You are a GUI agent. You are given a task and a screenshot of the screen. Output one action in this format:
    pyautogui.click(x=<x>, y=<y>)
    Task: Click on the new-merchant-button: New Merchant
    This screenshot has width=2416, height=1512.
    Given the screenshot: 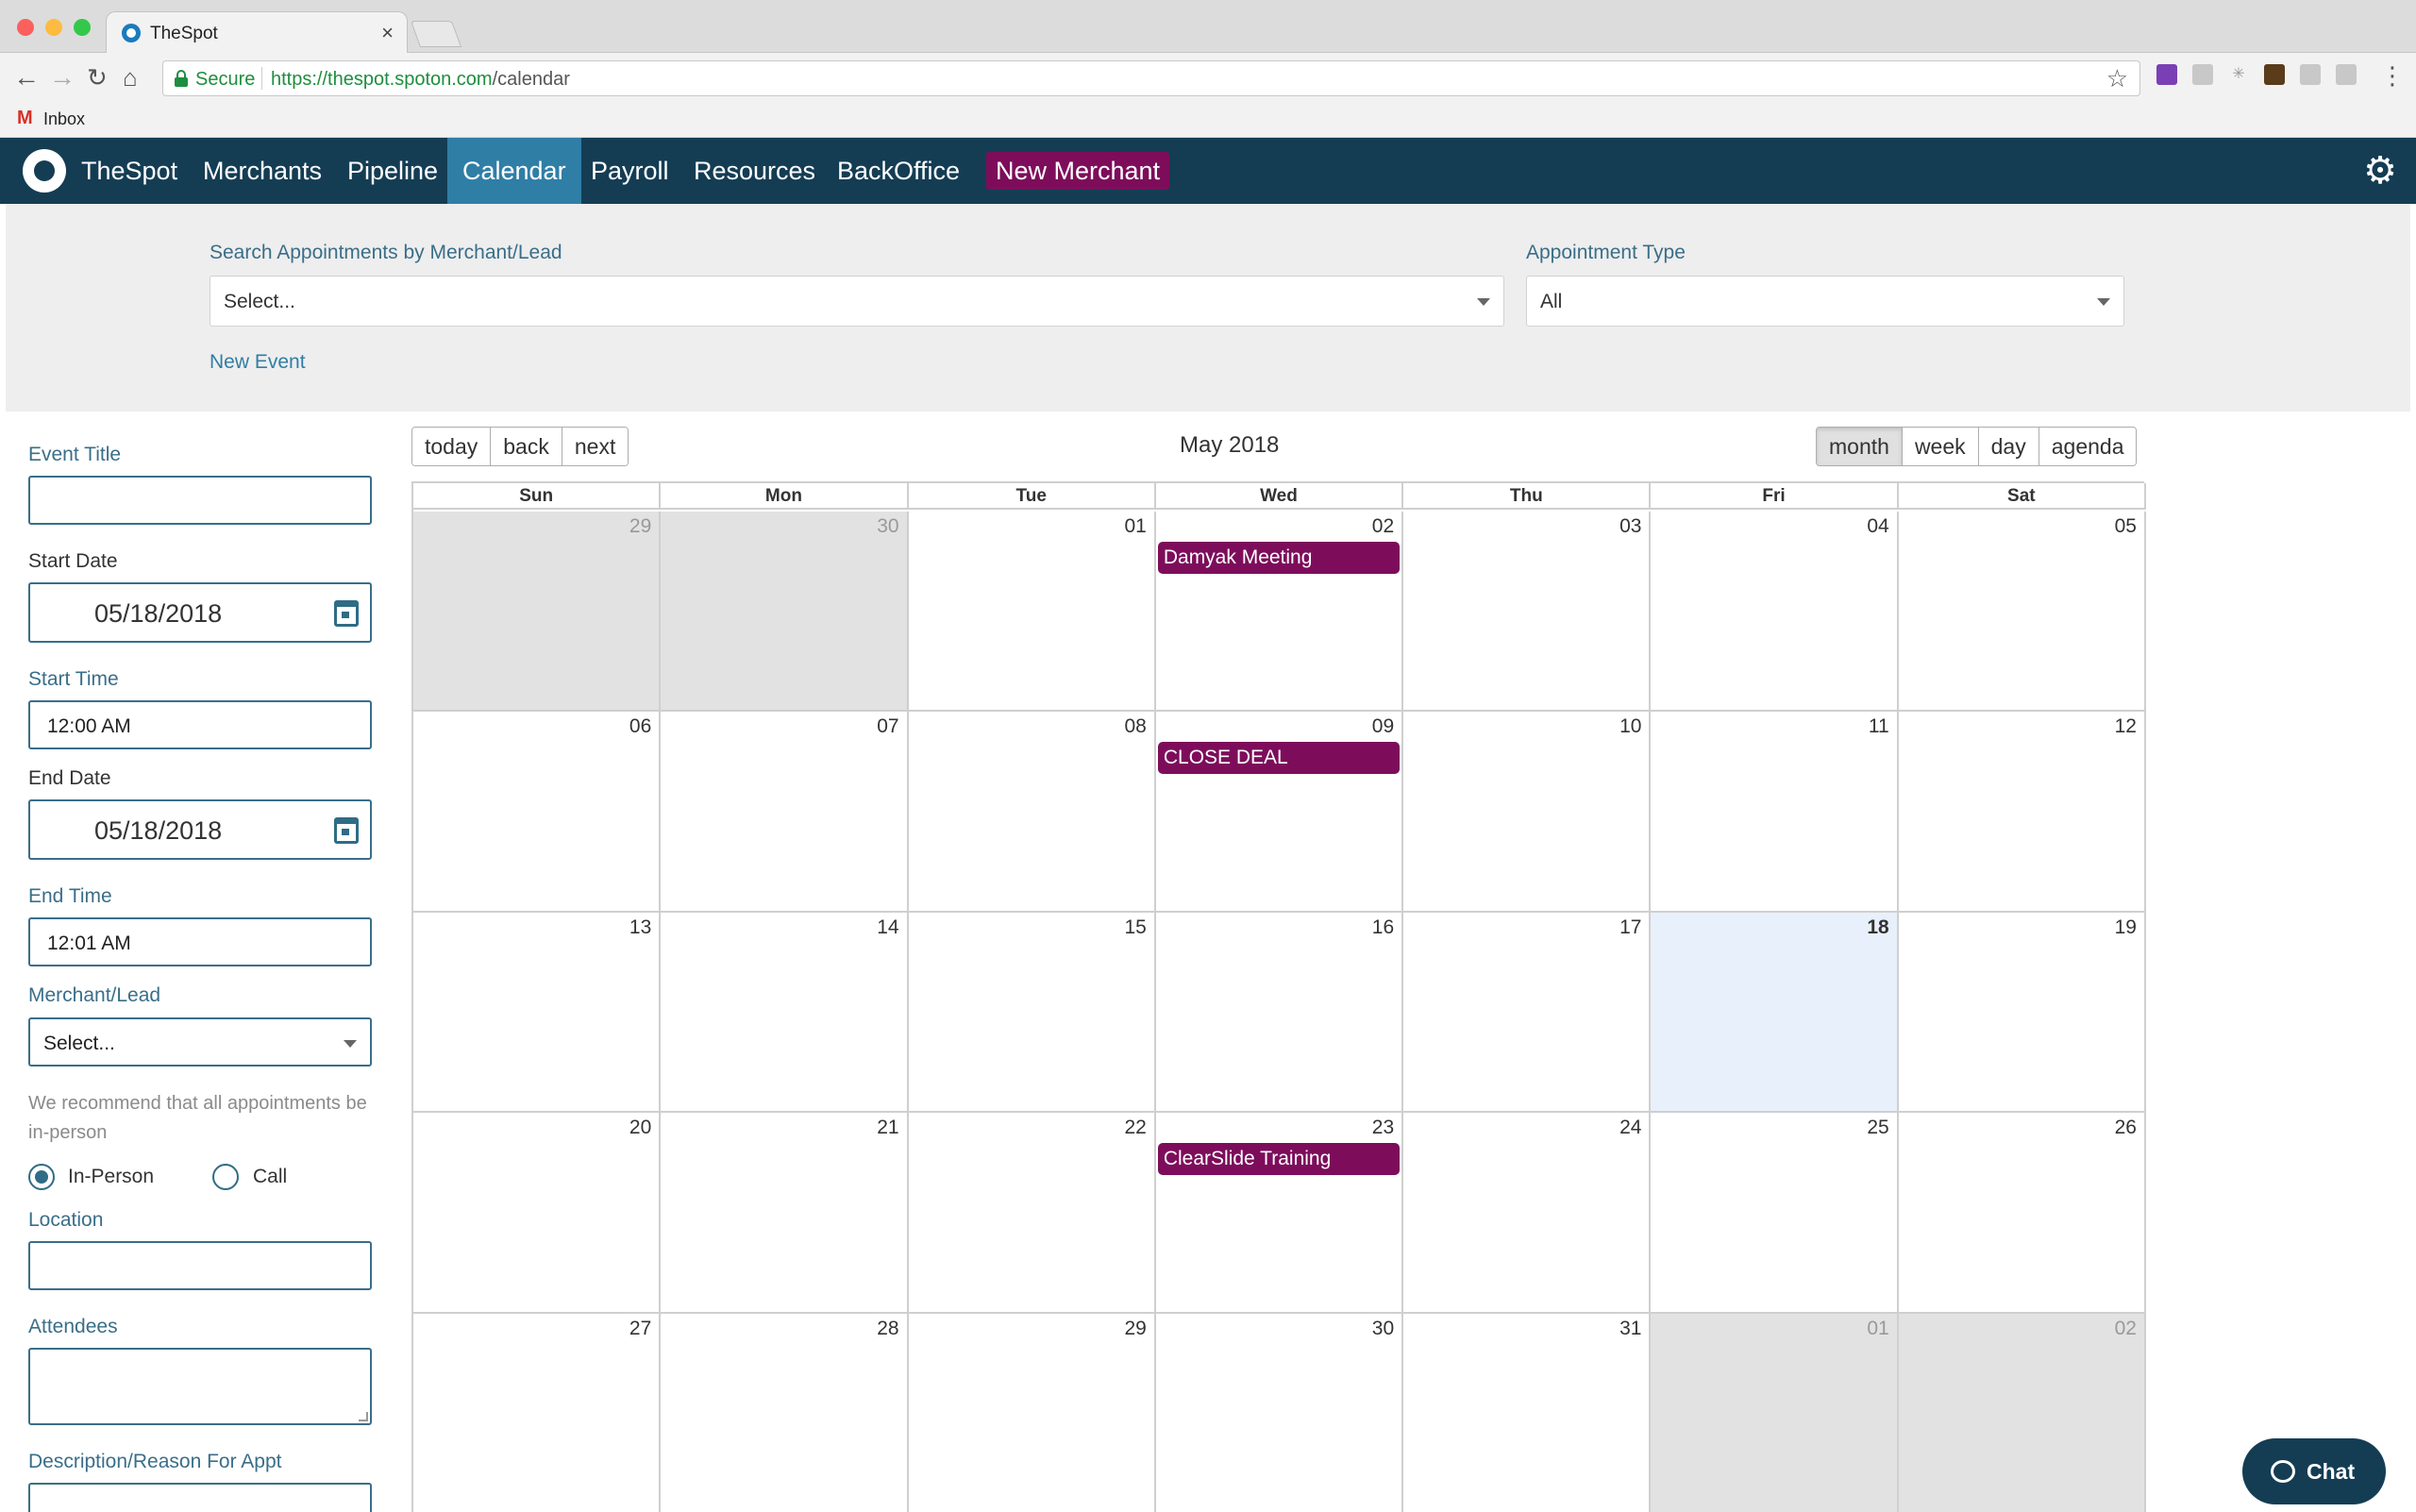 What is the action you would take?
    pyautogui.click(x=1078, y=171)
    